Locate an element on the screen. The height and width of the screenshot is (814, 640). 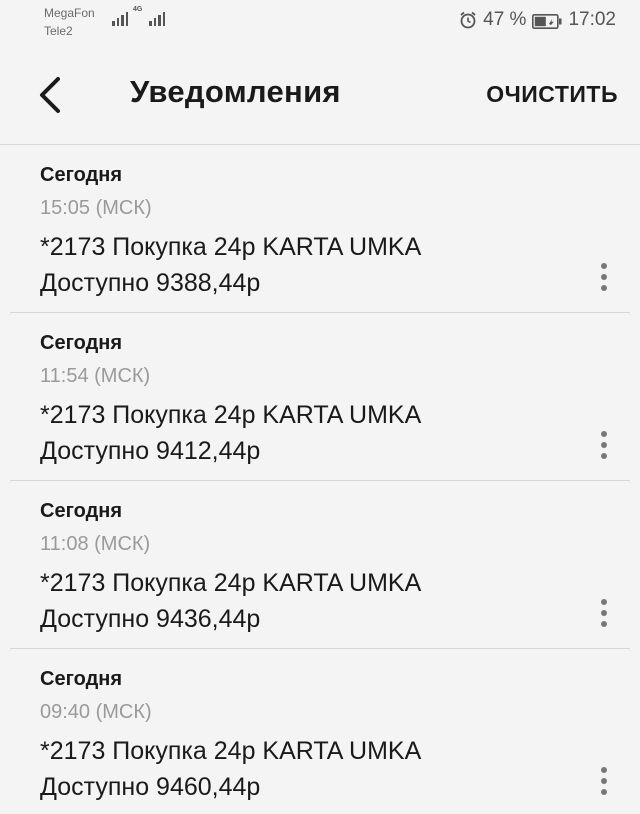
toolbar: Уведомления ОЧИСТИТЬ is located at coordinates (320, 96).